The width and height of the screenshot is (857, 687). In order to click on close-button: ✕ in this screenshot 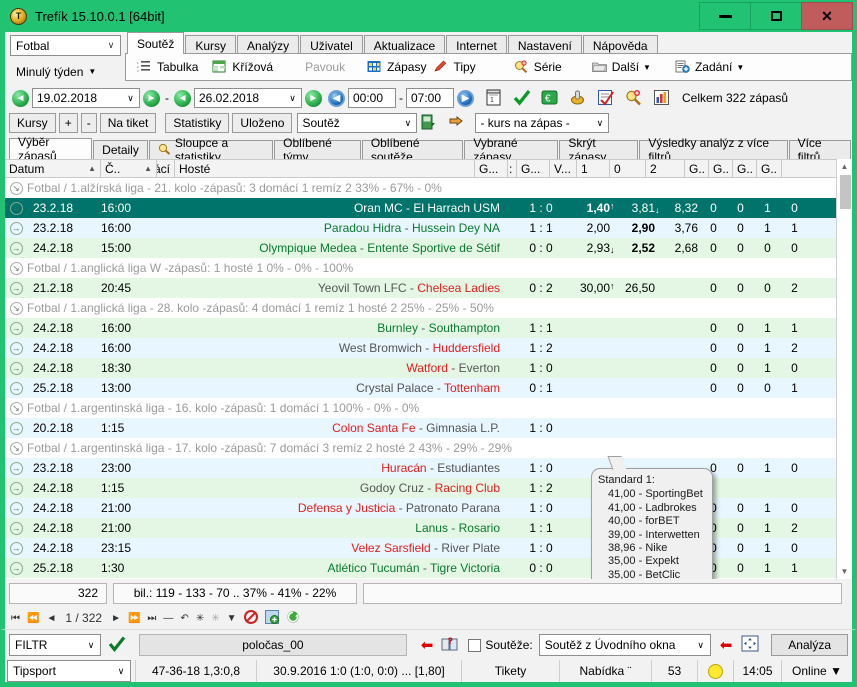, I will do `click(827, 16)`.